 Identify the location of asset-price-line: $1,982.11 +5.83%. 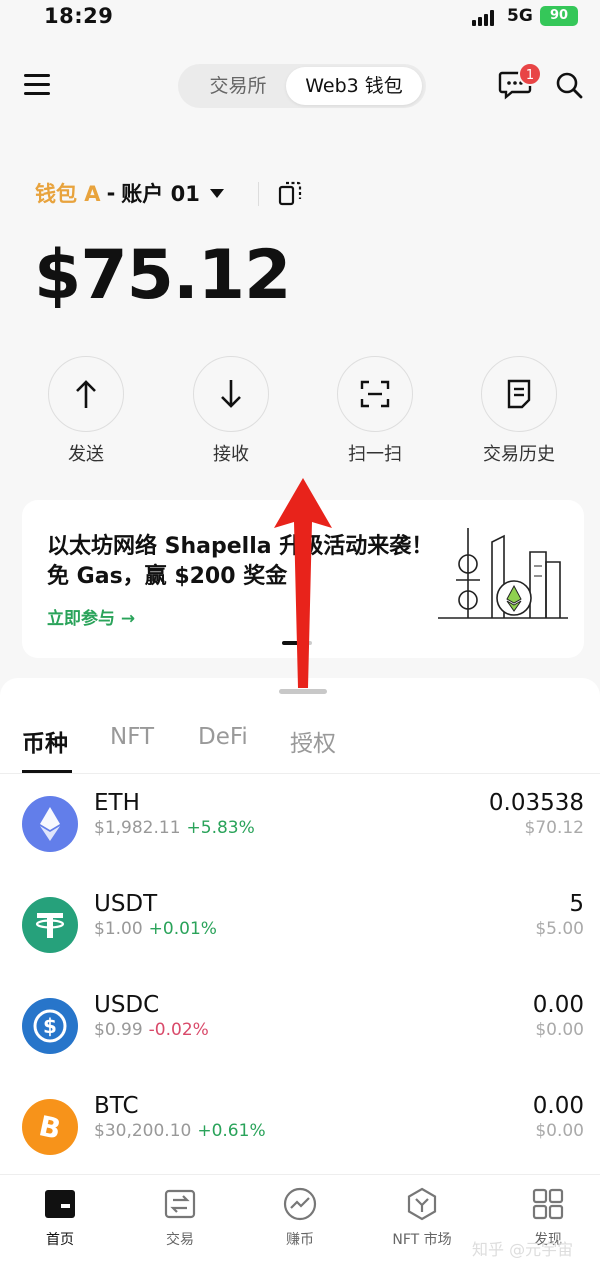
(174, 828).